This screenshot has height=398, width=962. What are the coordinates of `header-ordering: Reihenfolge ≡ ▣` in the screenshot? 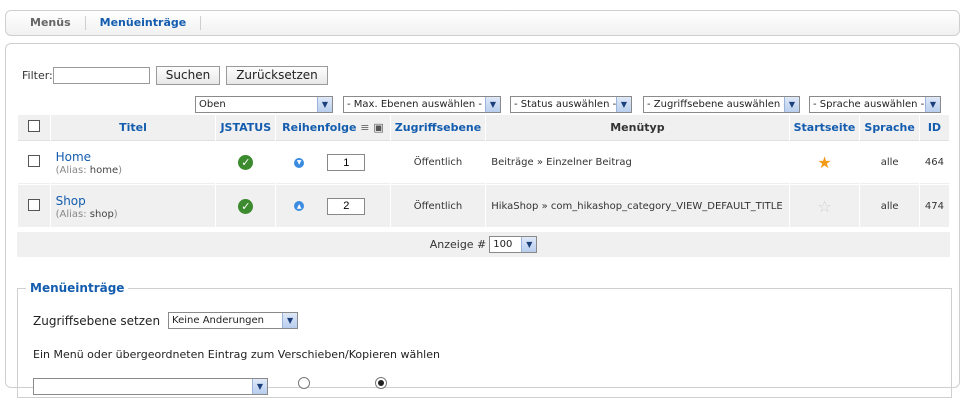 It's located at (333, 128).